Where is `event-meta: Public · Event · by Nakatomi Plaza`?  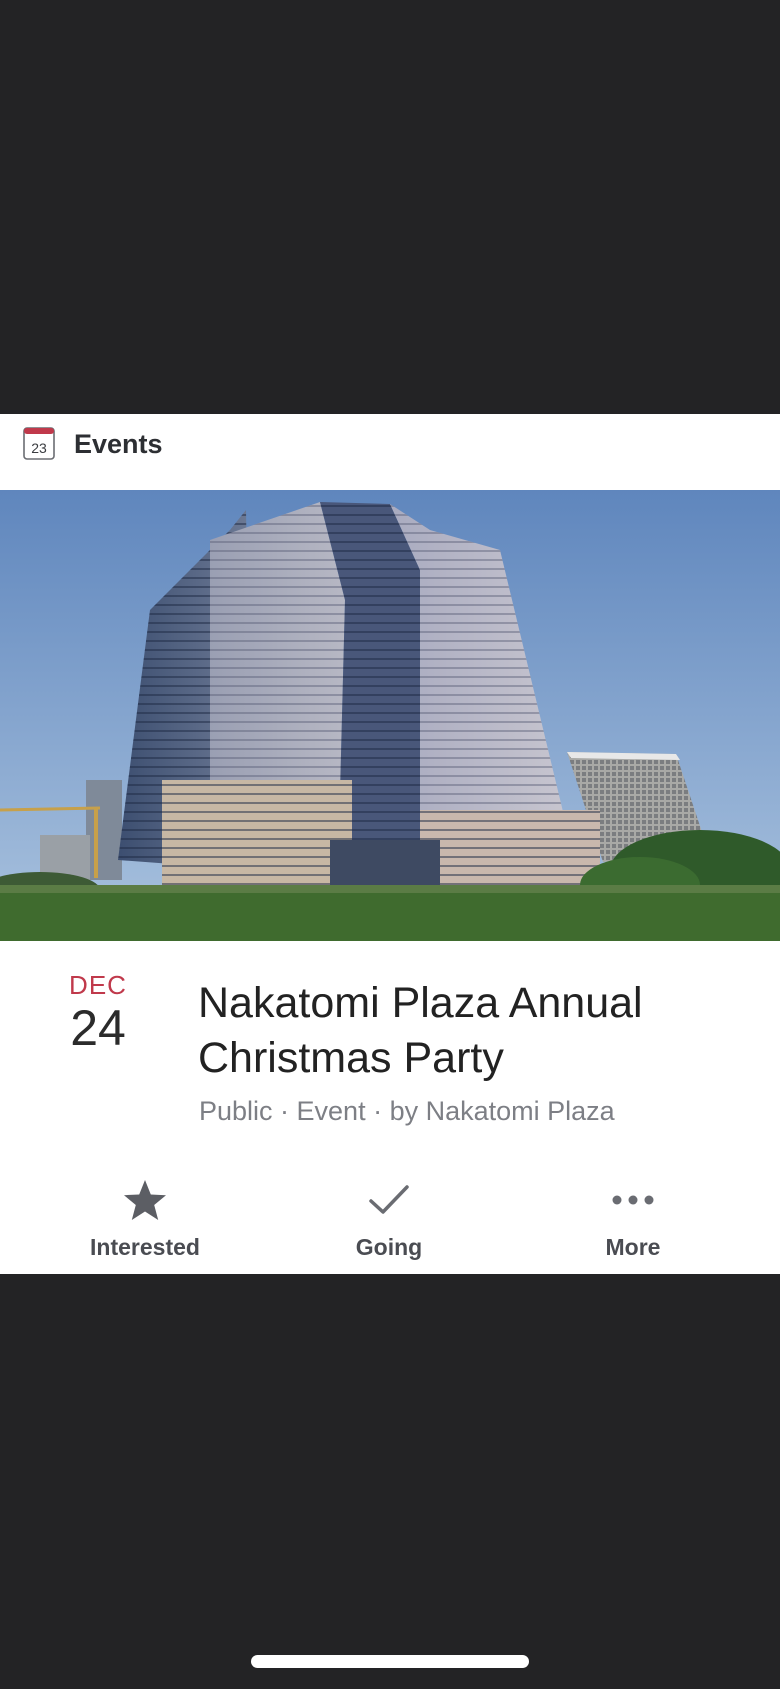
event-meta: Public · Event · by Nakatomi Plaza is located at coordinates (407, 1111).